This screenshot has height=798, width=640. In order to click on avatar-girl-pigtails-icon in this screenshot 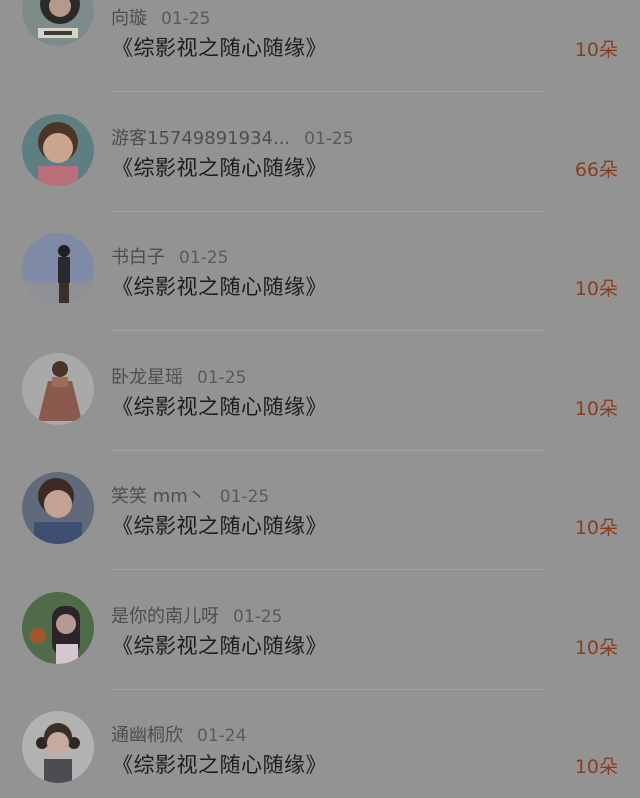, I will do `click(58, 747)`.